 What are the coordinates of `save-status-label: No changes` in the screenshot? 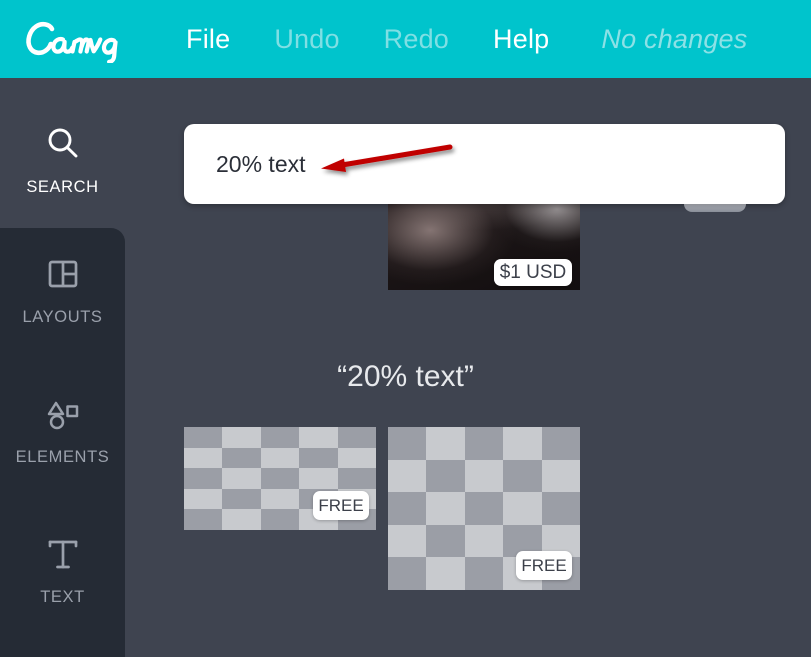 It's located at (674, 38).